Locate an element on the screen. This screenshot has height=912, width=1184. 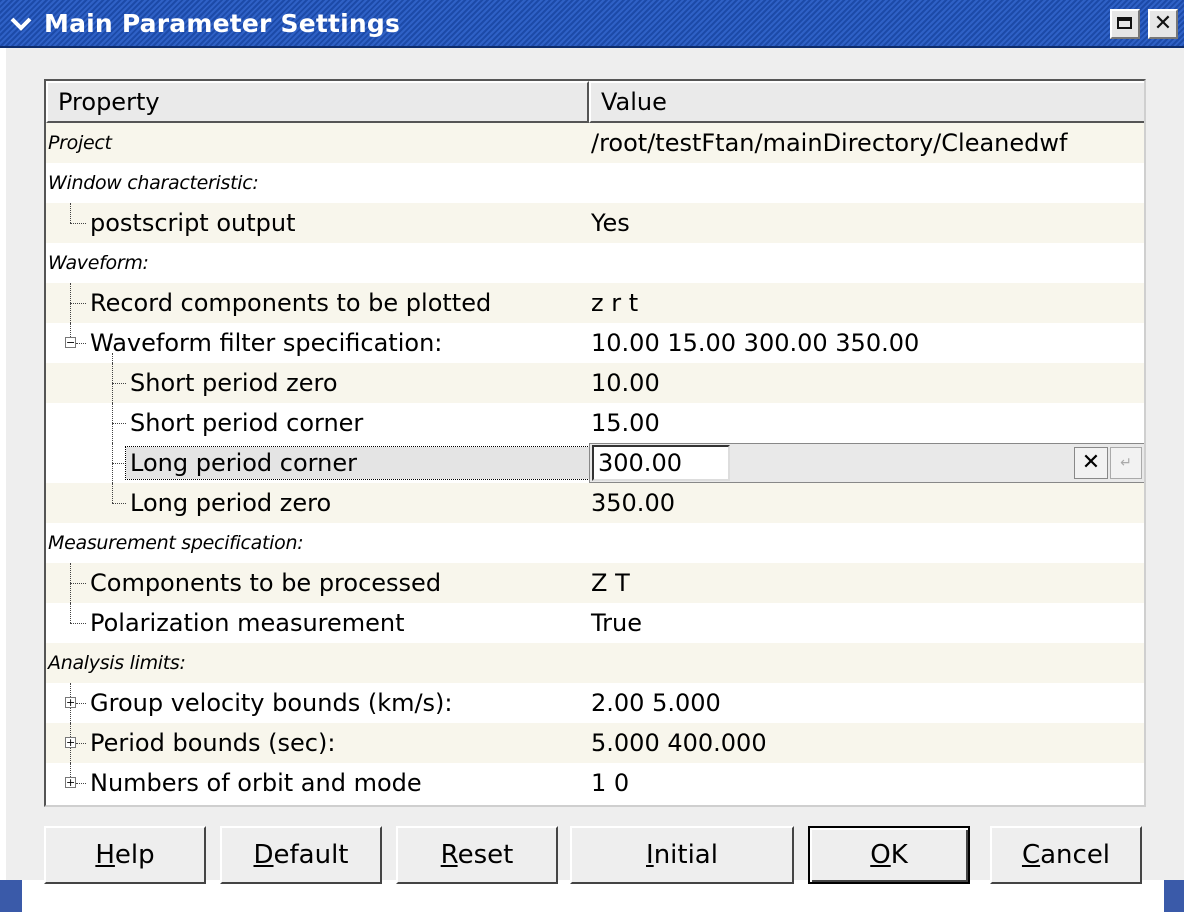
table-row: Record components to be plotted z r t is located at coordinates (595, 303).